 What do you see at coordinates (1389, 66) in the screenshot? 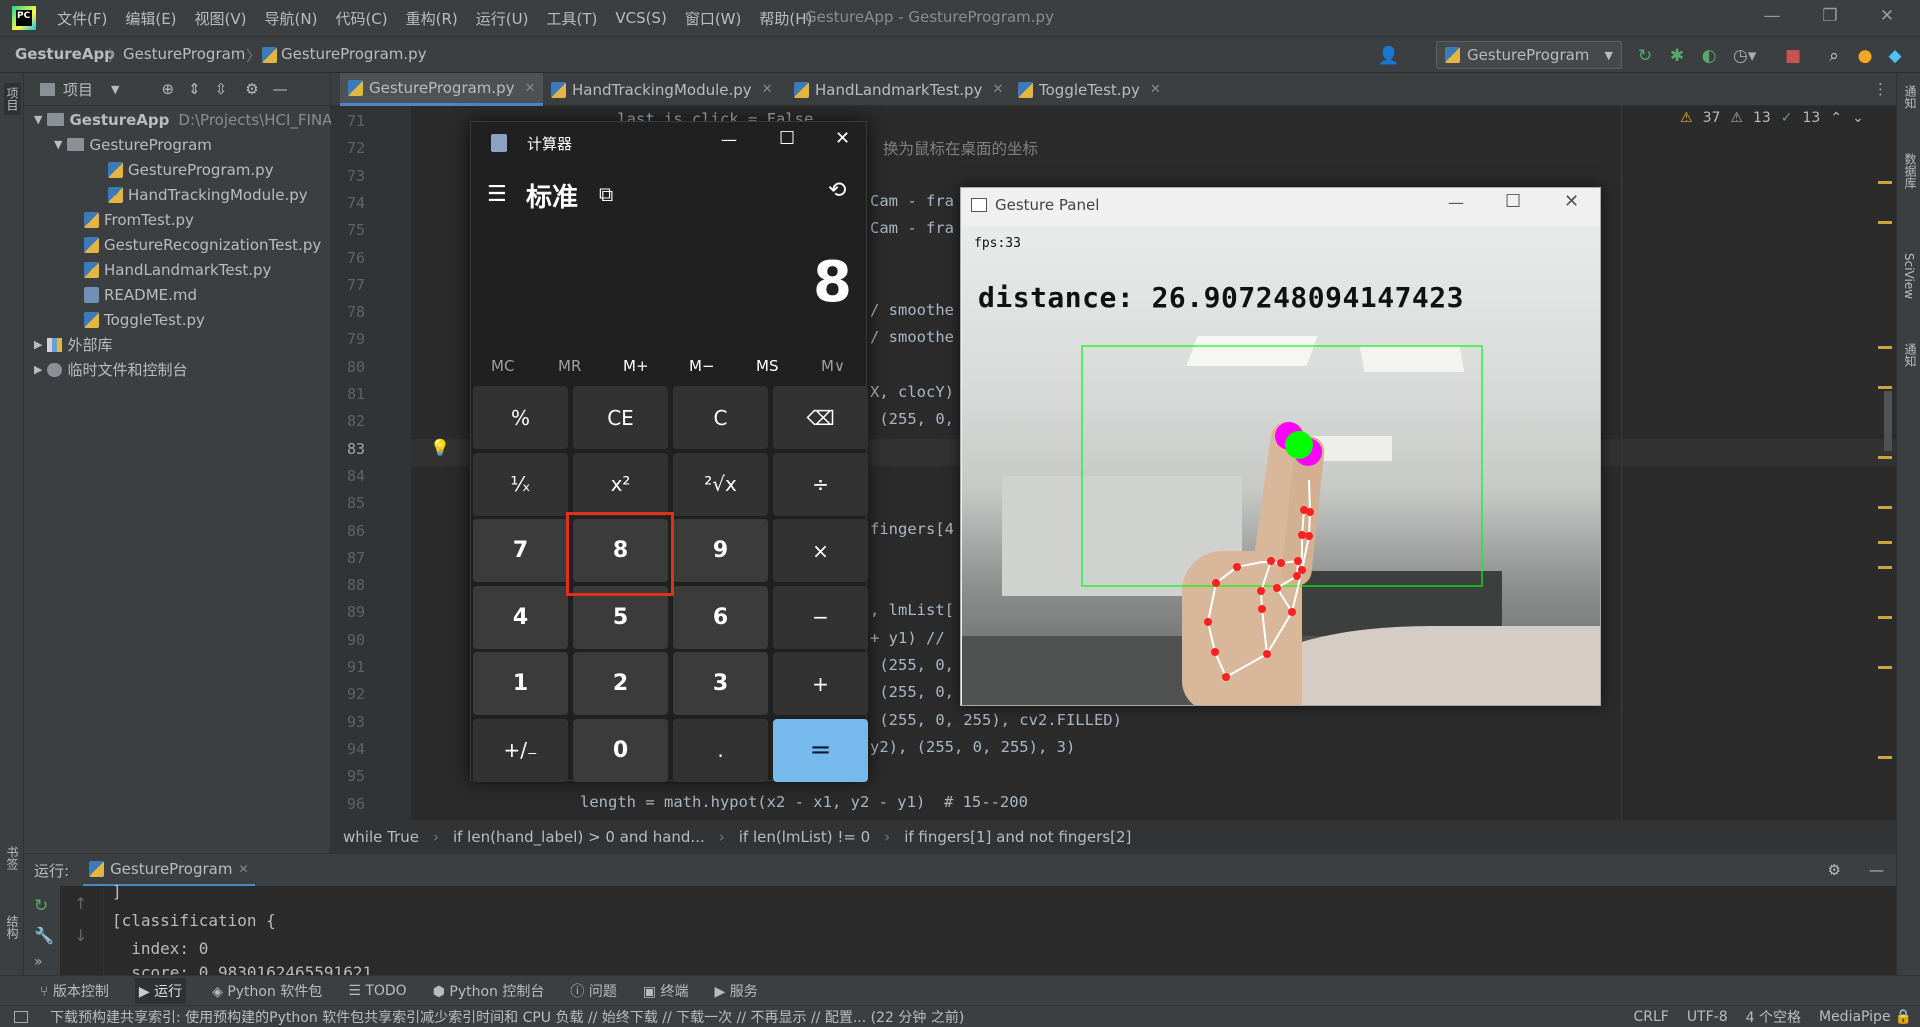
I see `user-icon: 👤▾` at bounding box center [1389, 66].